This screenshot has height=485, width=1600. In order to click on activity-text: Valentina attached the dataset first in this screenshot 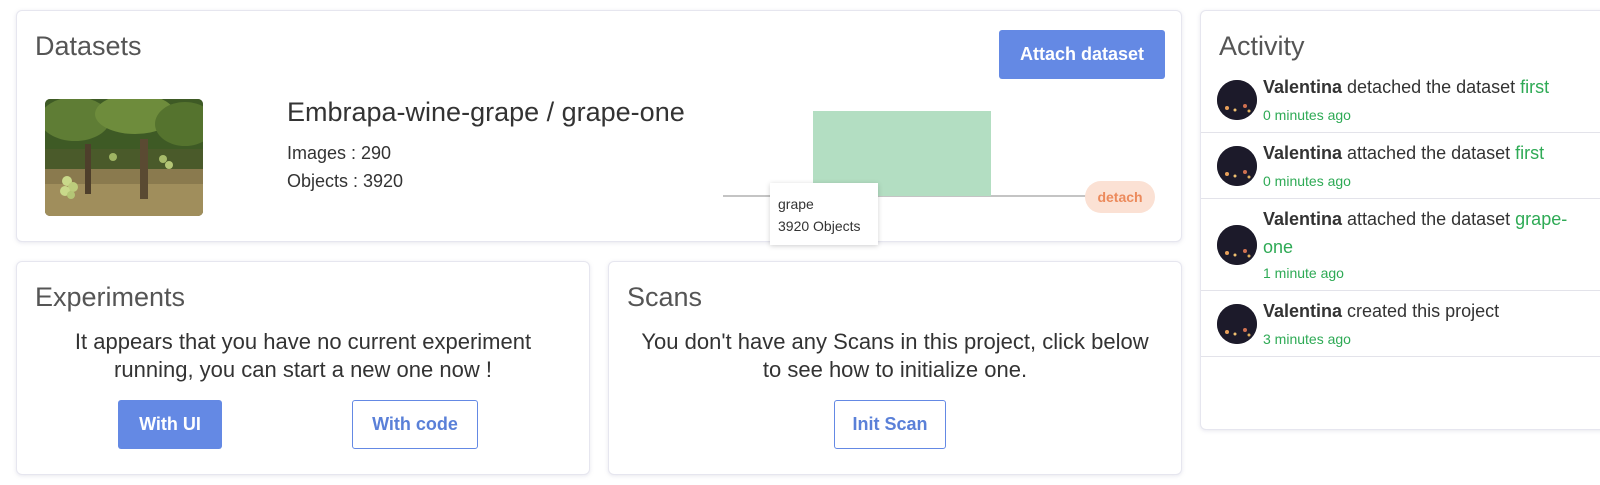, I will do `click(1423, 153)`.